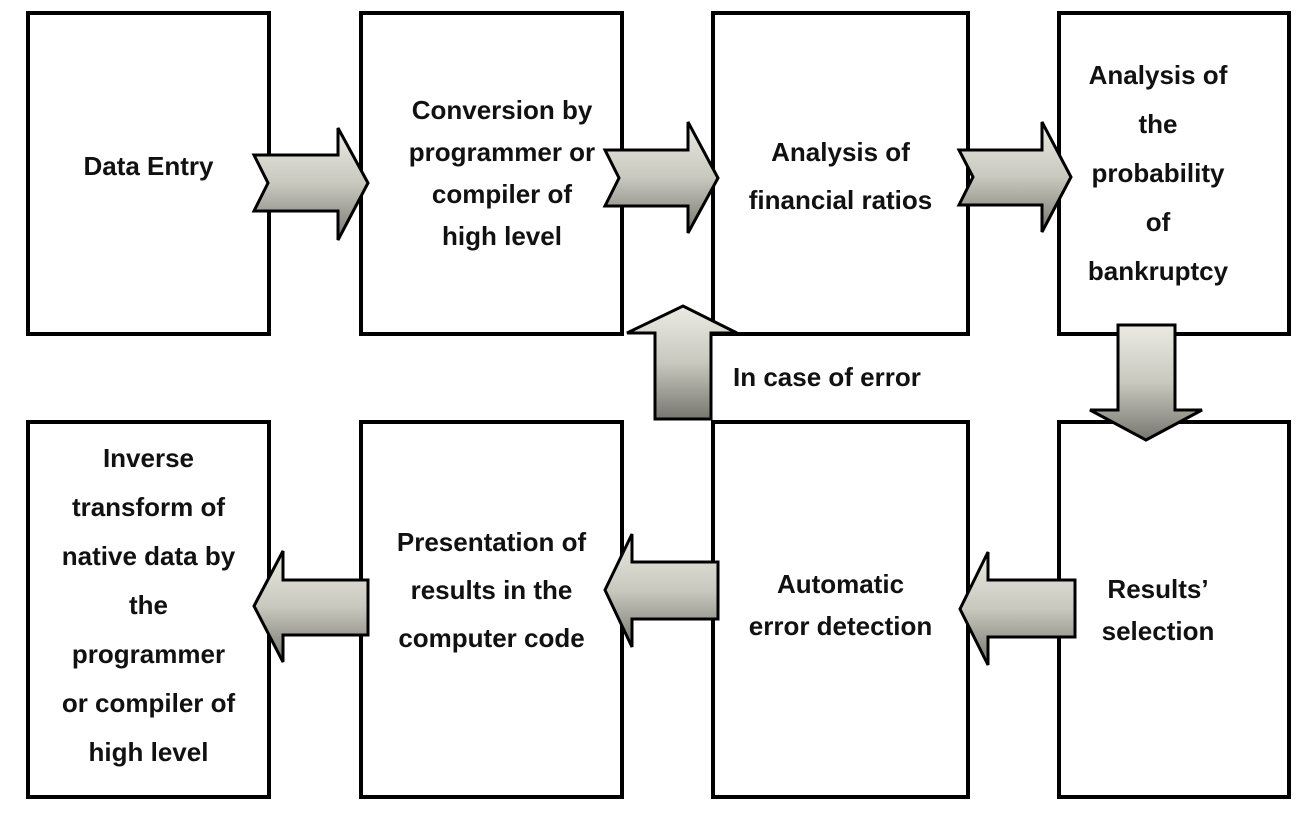 Image resolution: width=1303 pixels, height=816 pixels. Describe the element at coordinates (148, 555) in the screenshot. I see `box-text-line: native data by` at that location.